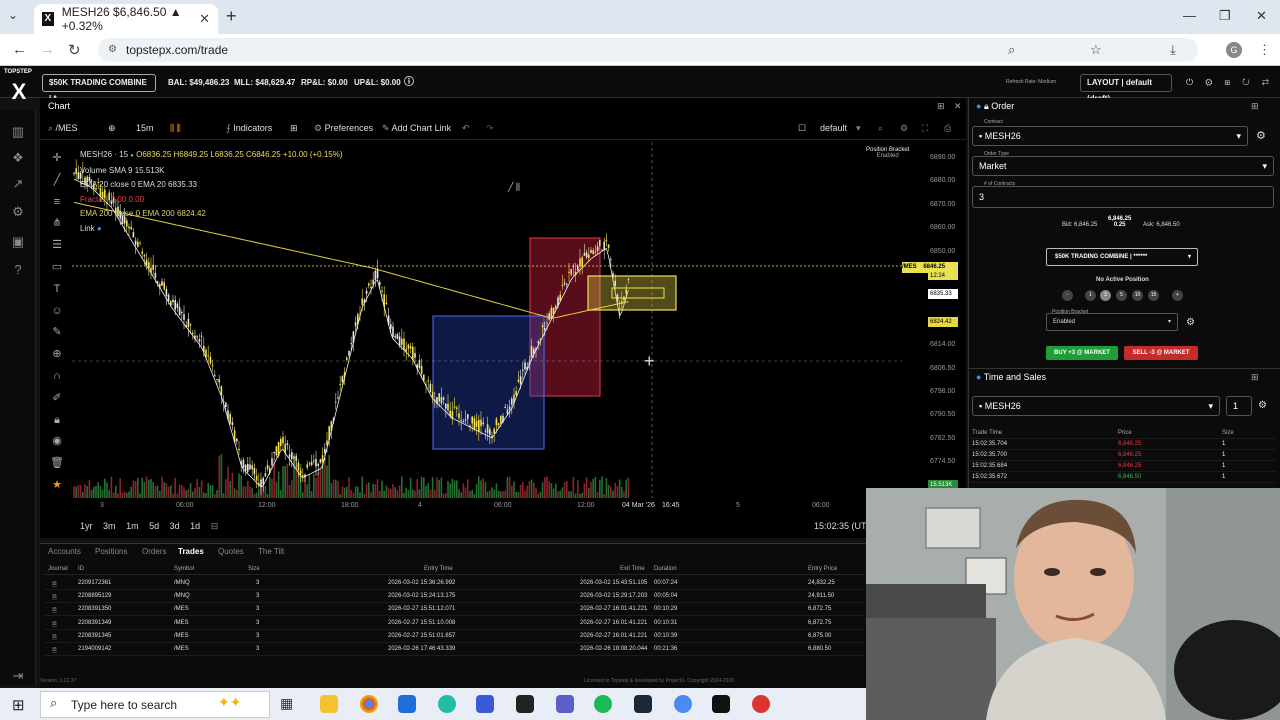 The height and width of the screenshot is (720, 1280). I want to click on qty-preset-button: 1, so click(1090, 295).